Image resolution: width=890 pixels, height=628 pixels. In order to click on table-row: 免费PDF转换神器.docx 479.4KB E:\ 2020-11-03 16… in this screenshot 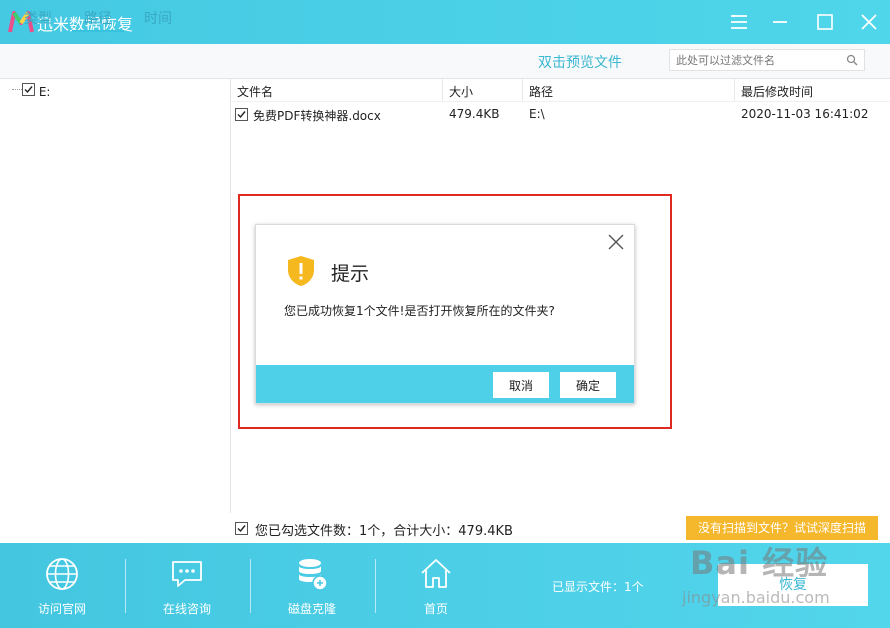, I will do `click(560, 114)`.